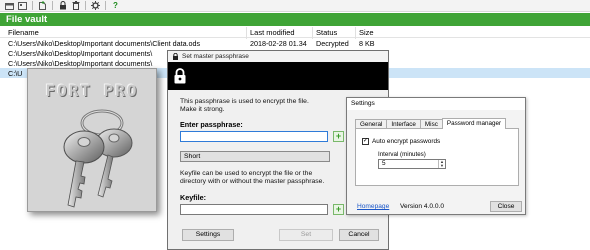  I want to click on homepage-link: Homepage, so click(373, 206).